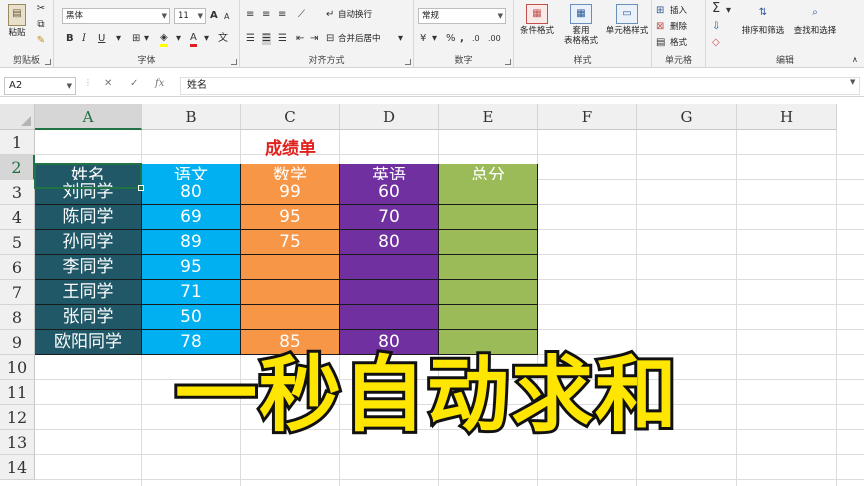  Describe the element at coordinates (763, 20) in the screenshot. I see `sort-filter-button: ⇅ 排序和筛选` at that location.